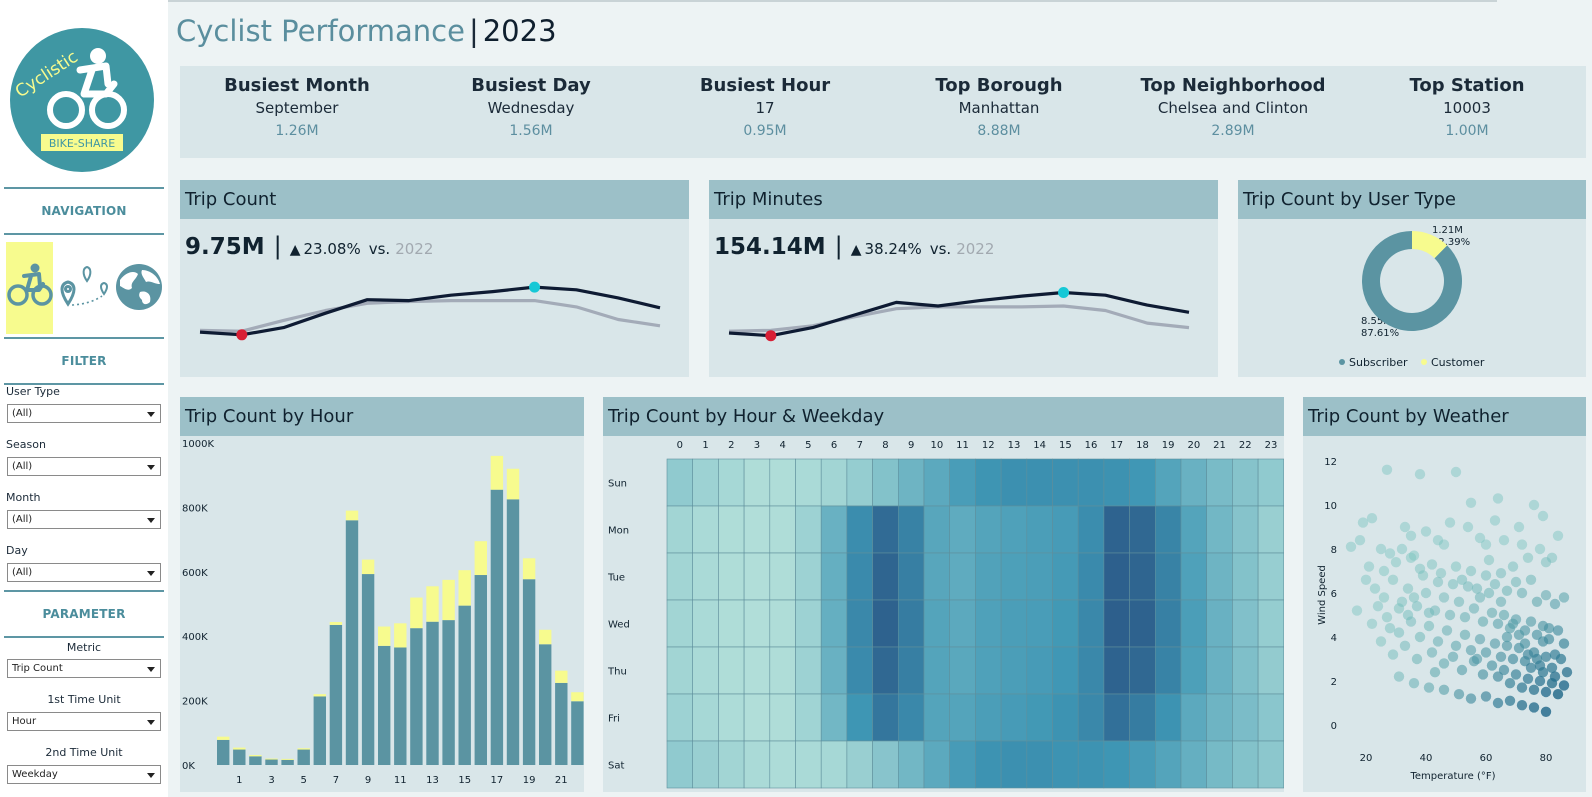  What do you see at coordinates (1546, 758) in the screenshot?
I see `x-tick-label: 80` at bounding box center [1546, 758].